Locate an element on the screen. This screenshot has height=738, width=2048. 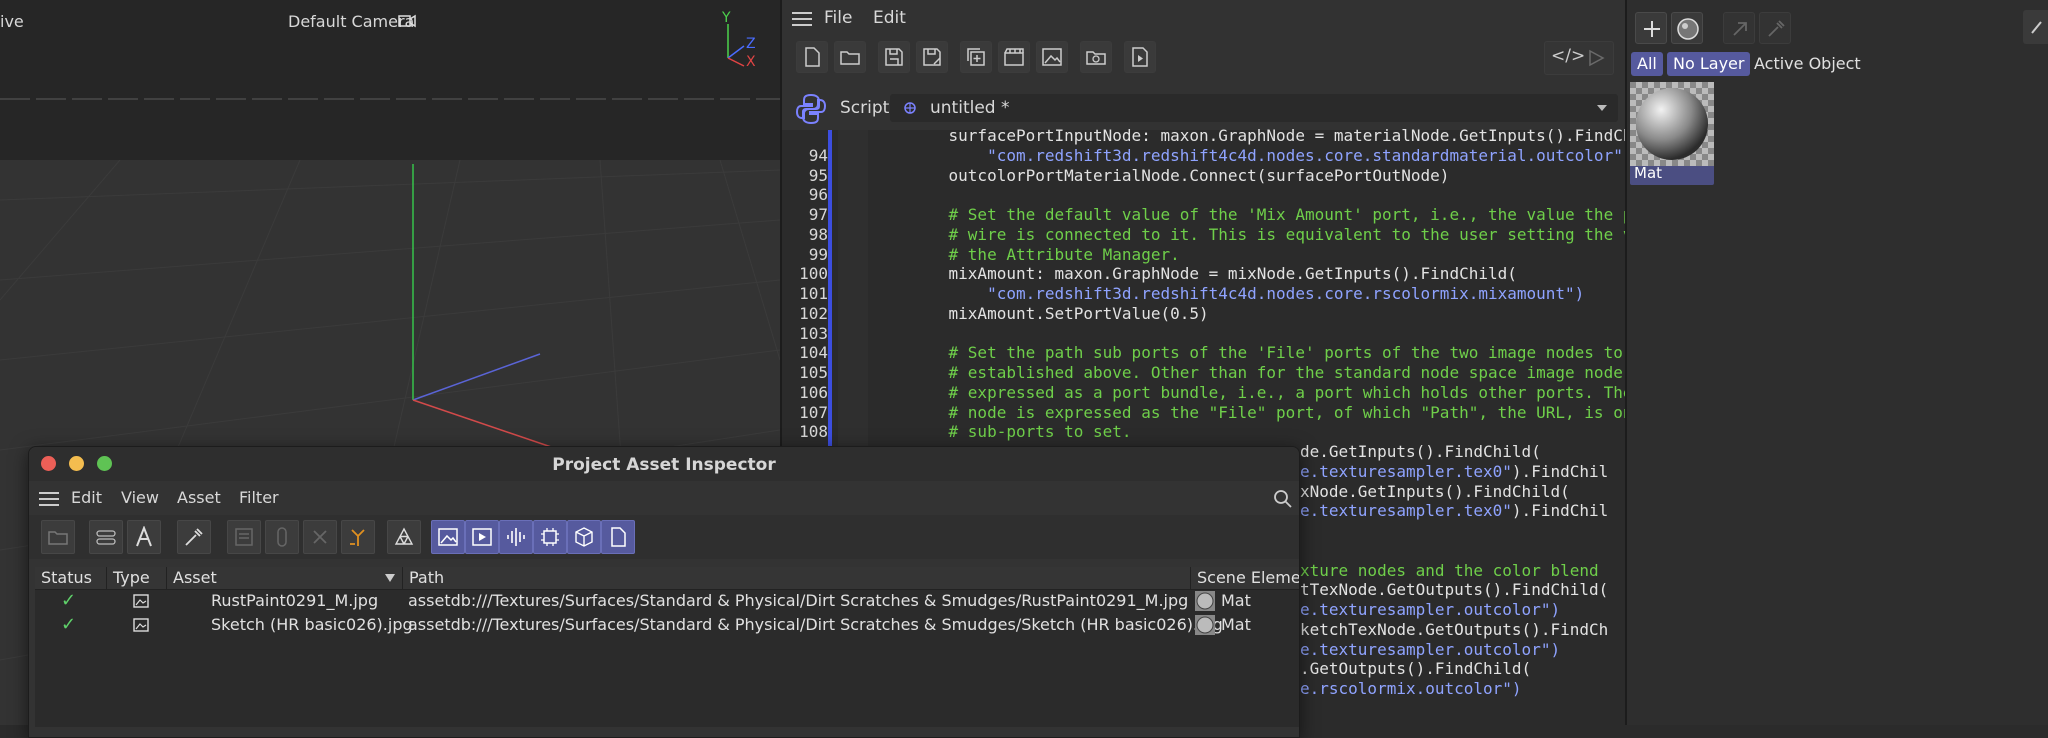
chevron-down-icon is located at coordinates (1602, 108).